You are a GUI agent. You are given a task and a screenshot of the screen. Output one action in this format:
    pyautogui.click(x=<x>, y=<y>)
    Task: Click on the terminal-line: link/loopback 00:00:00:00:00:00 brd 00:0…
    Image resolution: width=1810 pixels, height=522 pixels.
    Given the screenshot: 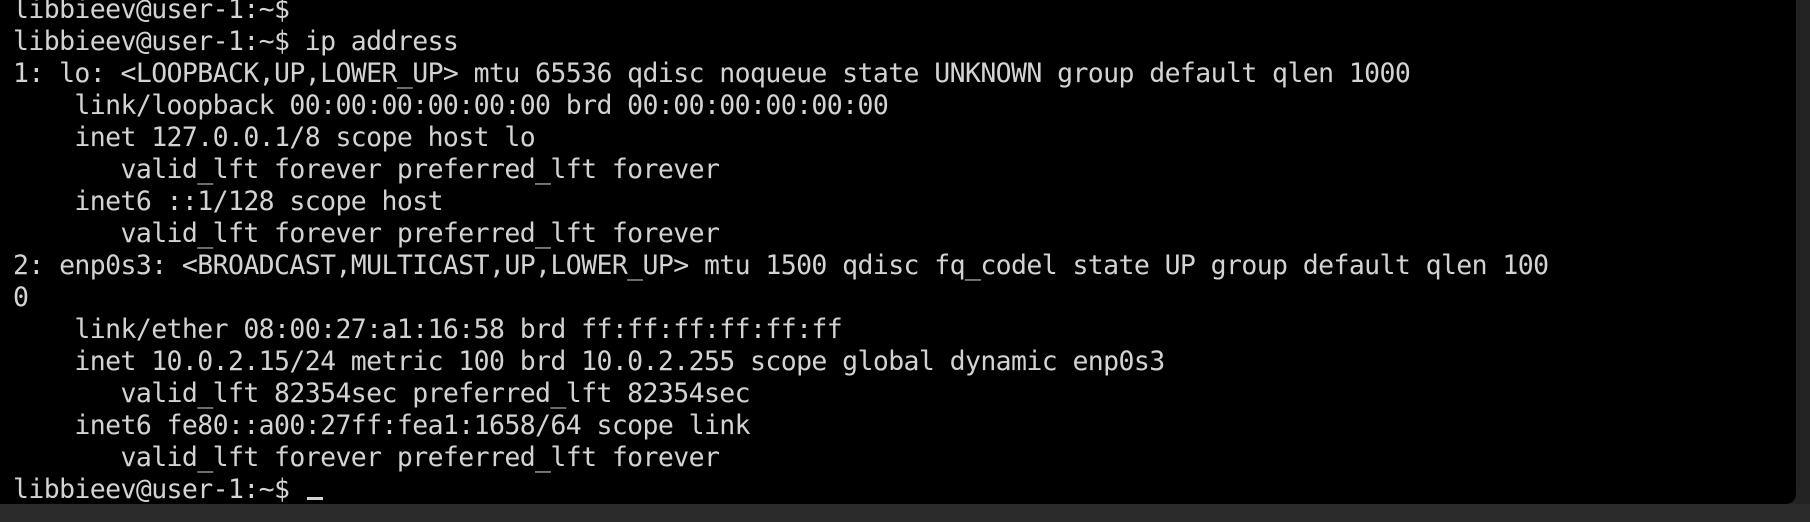 What is the action you would take?
    pyautogui.click(x=451, y=105)
    